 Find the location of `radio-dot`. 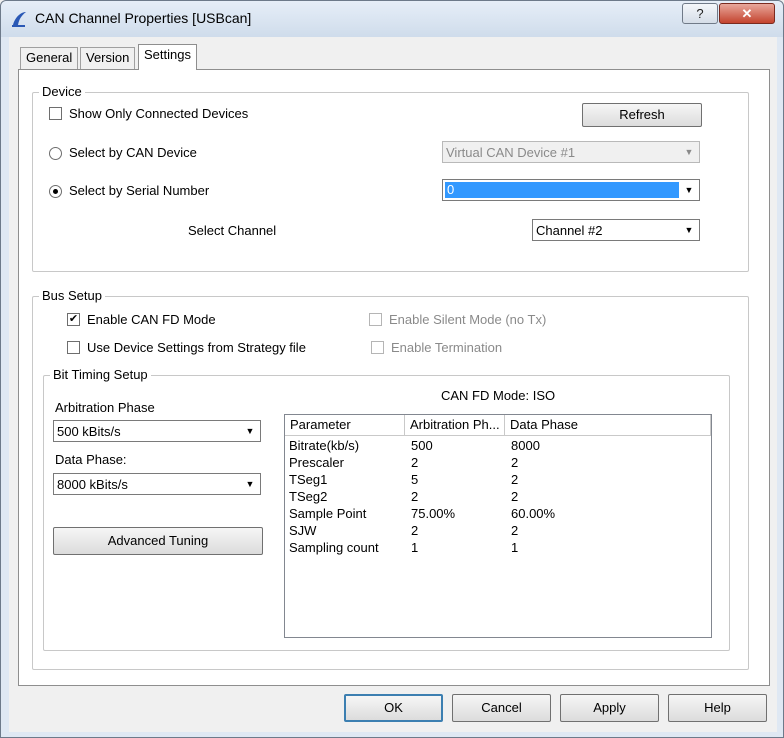

radio-dot is located at coordinates (55, 191).